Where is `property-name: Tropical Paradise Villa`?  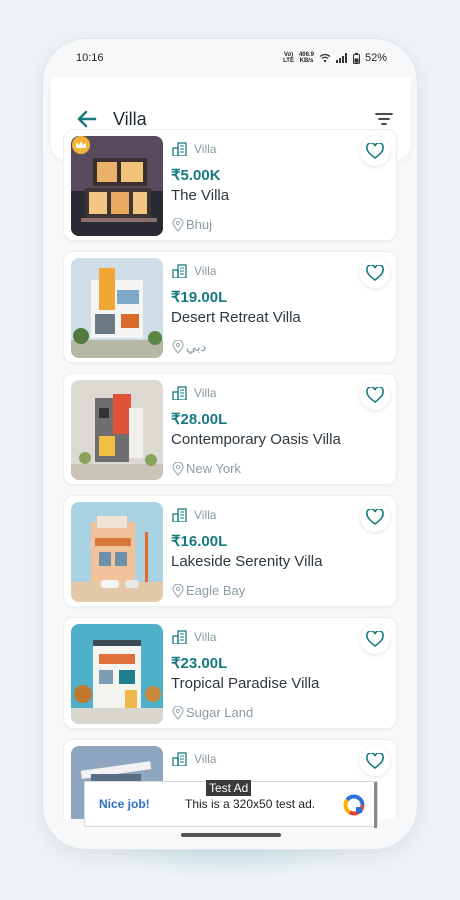
property-name: Tropical Paradise Villa is located at coordinates (245, 683).